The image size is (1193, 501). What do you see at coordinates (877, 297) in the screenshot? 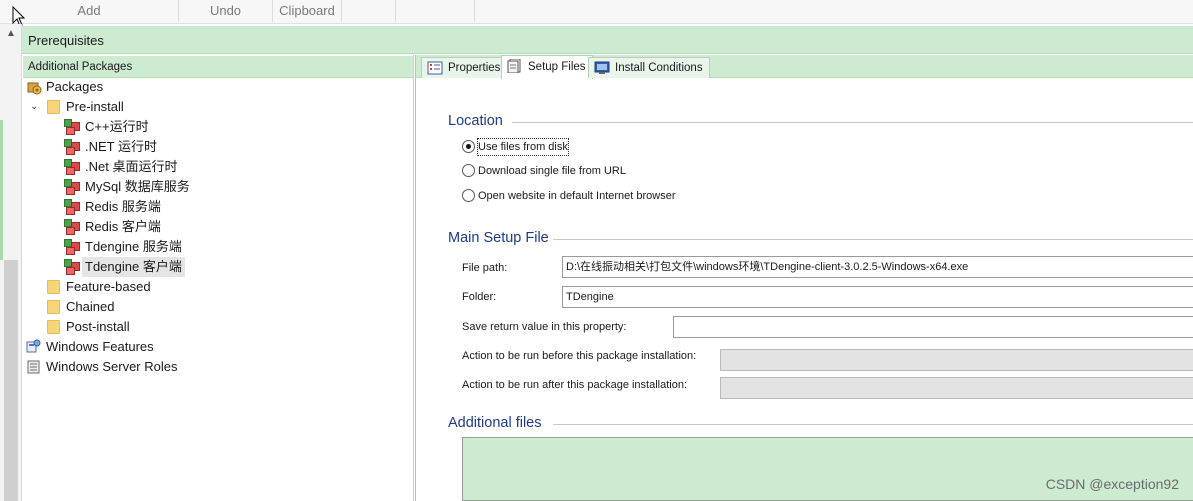
I see `folder-field: TDengine` at bounding box center [877, 297].